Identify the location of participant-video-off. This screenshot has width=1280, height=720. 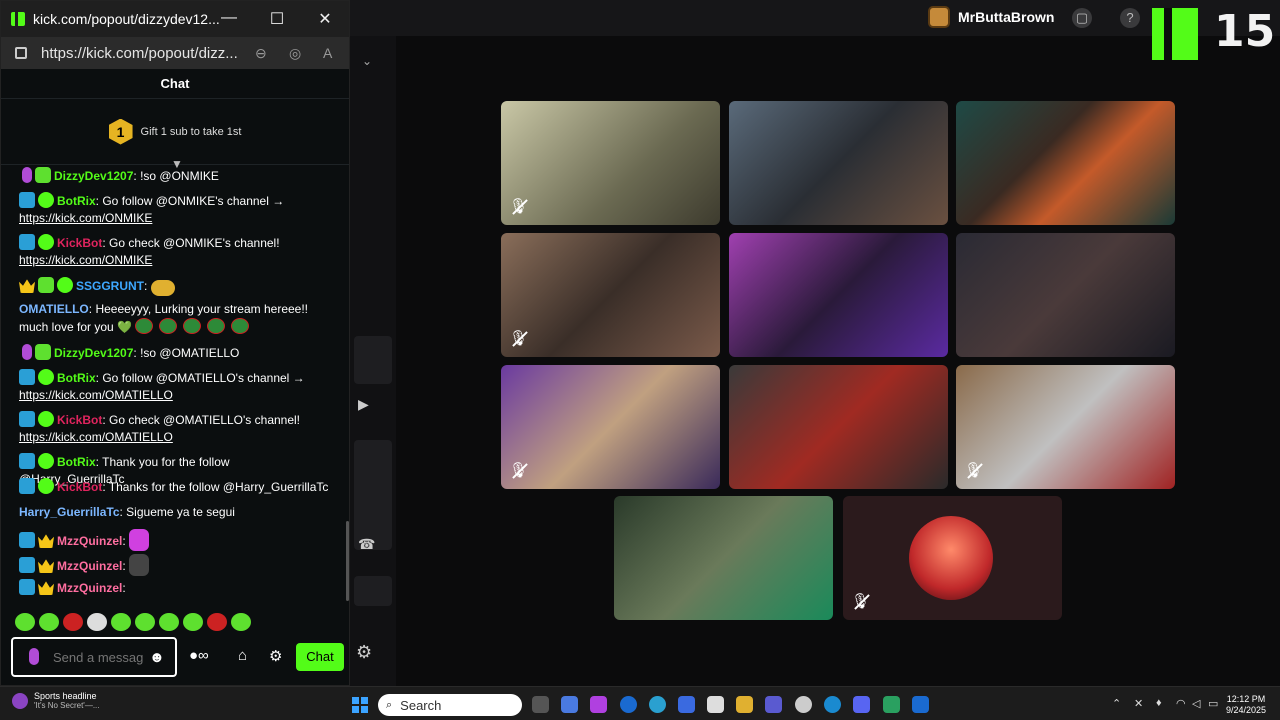
(952, 558).